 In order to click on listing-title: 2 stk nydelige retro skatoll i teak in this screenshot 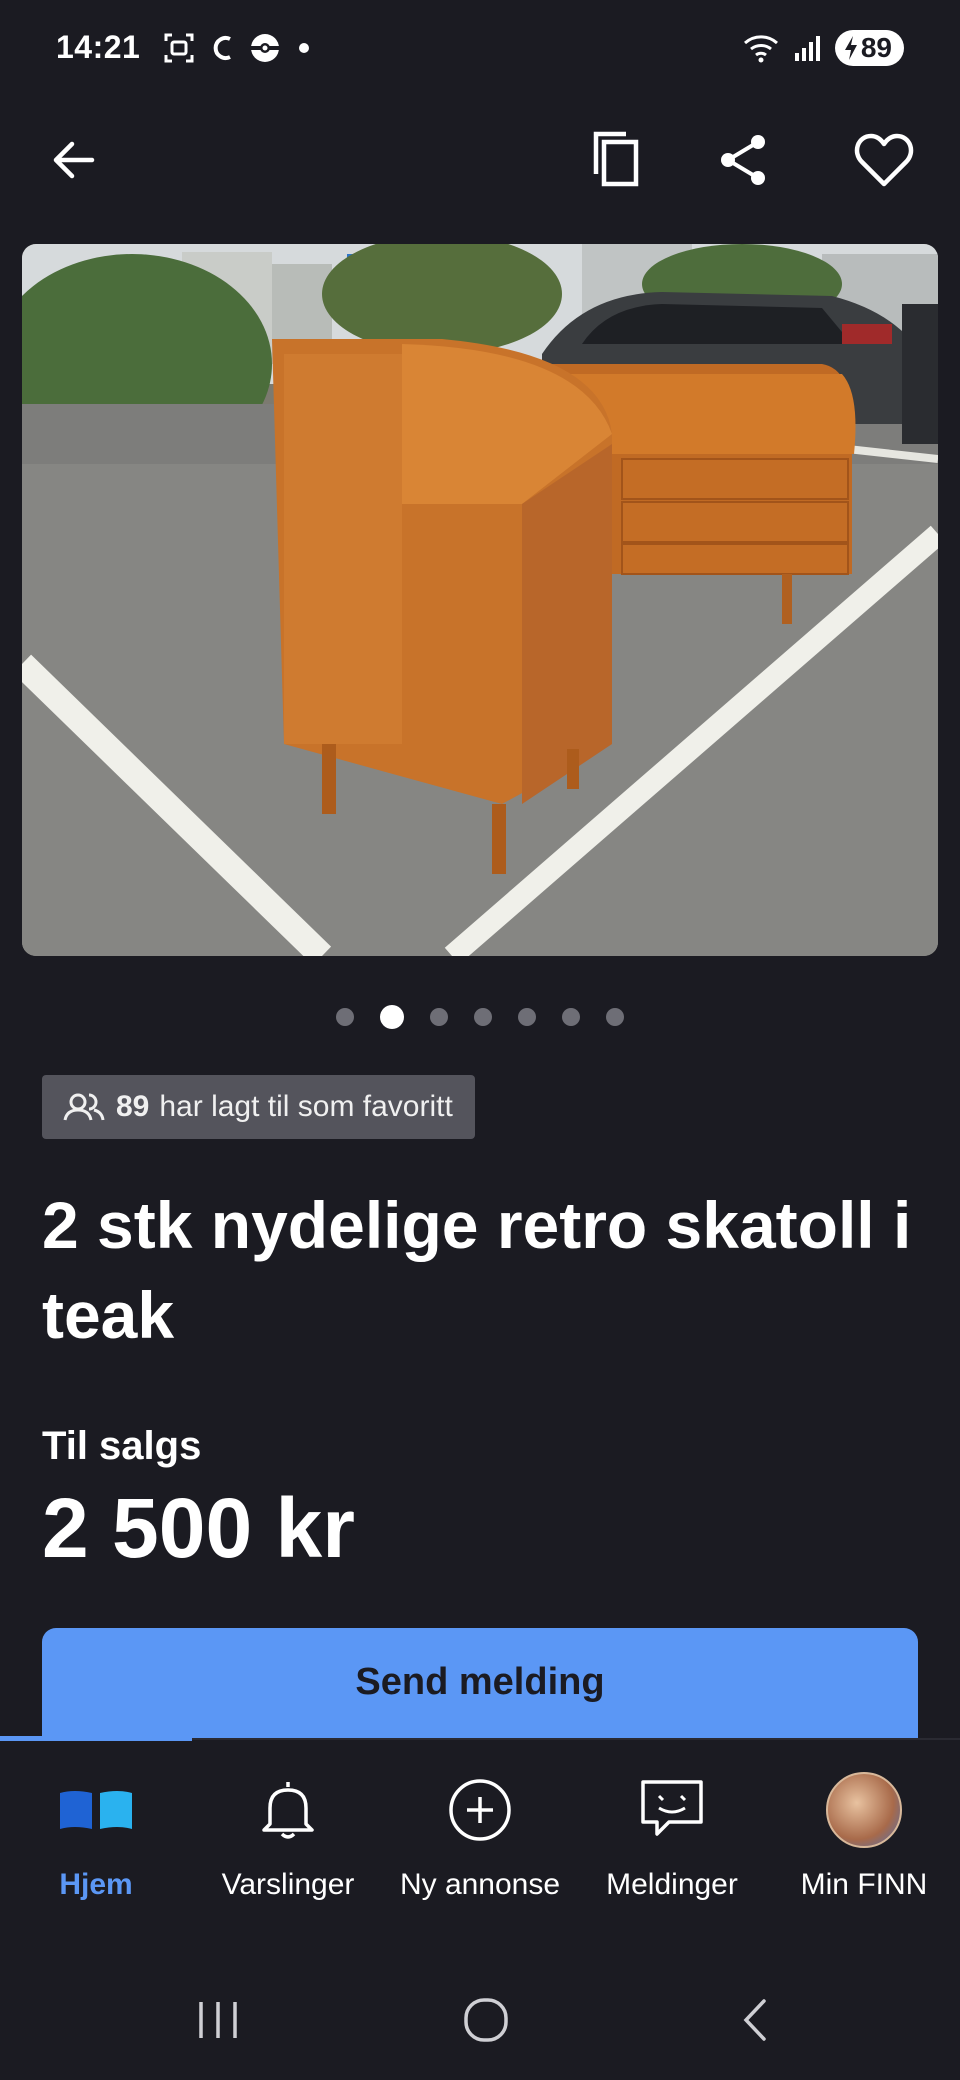, I will do `click(477, 1270)`.